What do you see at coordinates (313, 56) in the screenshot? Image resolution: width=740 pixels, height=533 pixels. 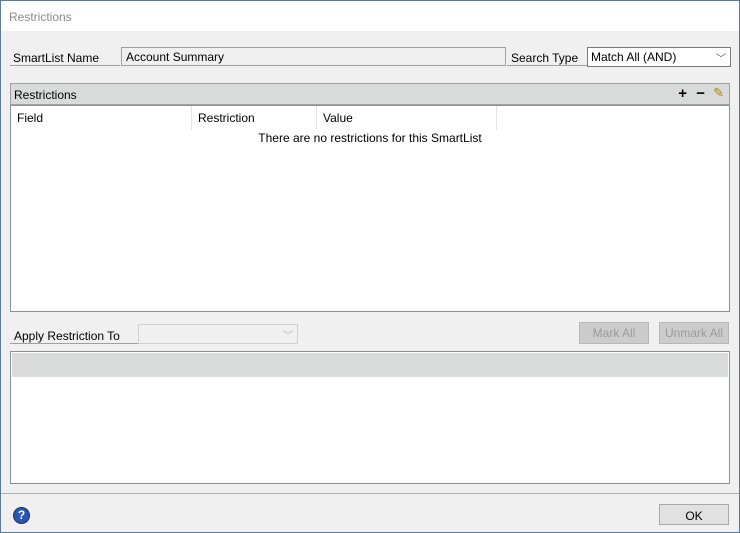 I see `smartlist-name-field: Account Summary` at bounding box center [313, 56].